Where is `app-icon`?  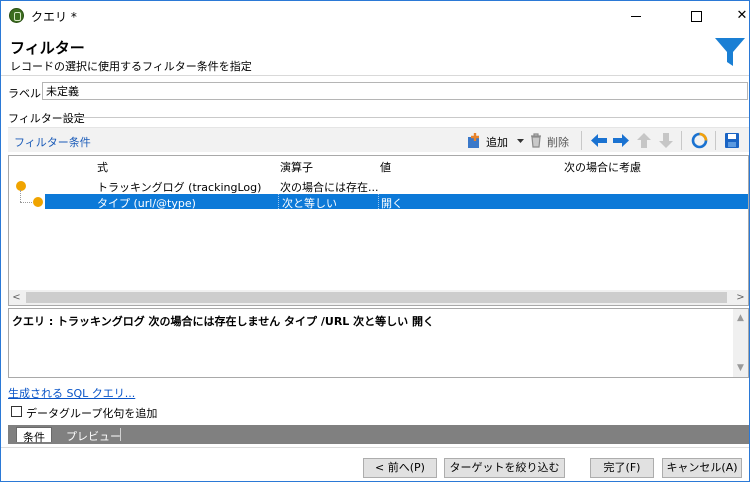 app-icon is located at coordinates (16, 15).